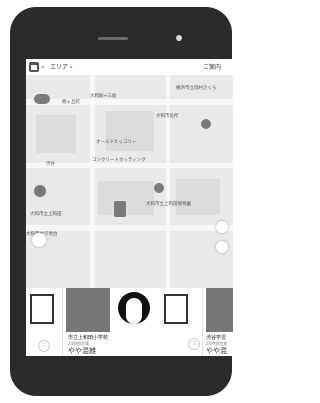  I want to click on map-label: 大和市役所, so click(167, 116).